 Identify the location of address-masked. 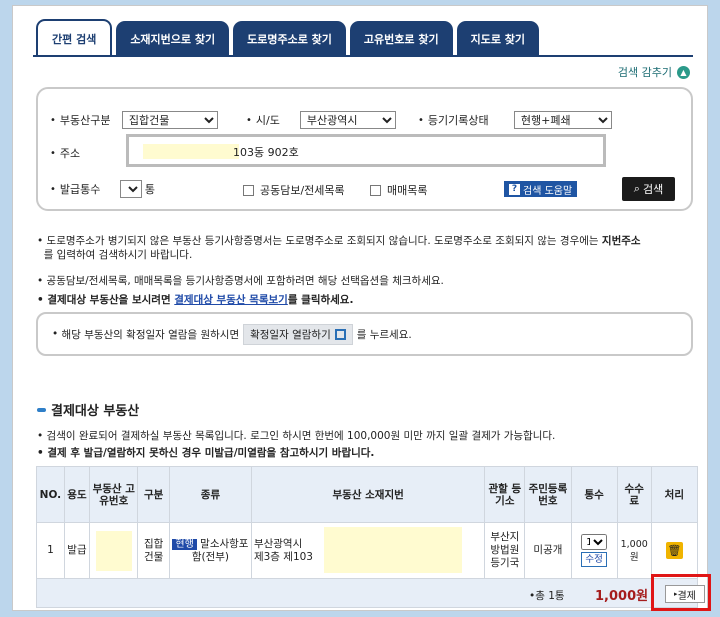
(191, 151).